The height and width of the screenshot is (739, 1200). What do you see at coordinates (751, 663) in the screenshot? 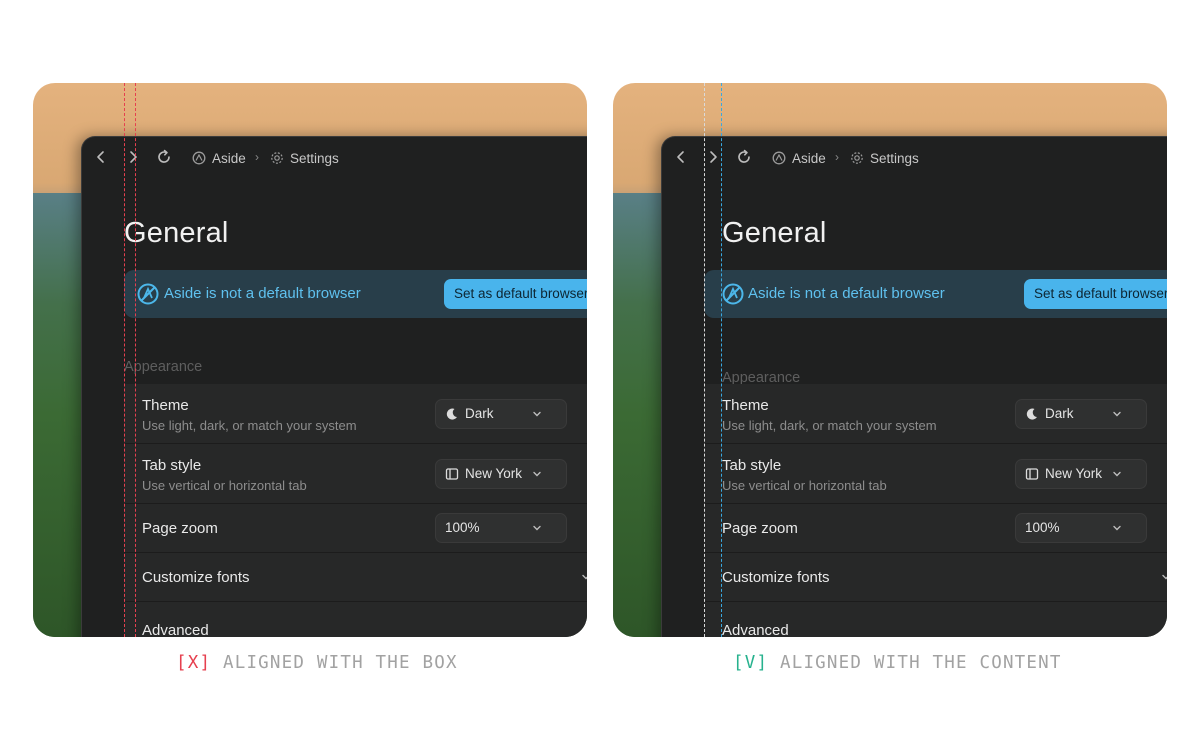
I see `caption-mark-correct: [V]` at bounding box center [751, 663].